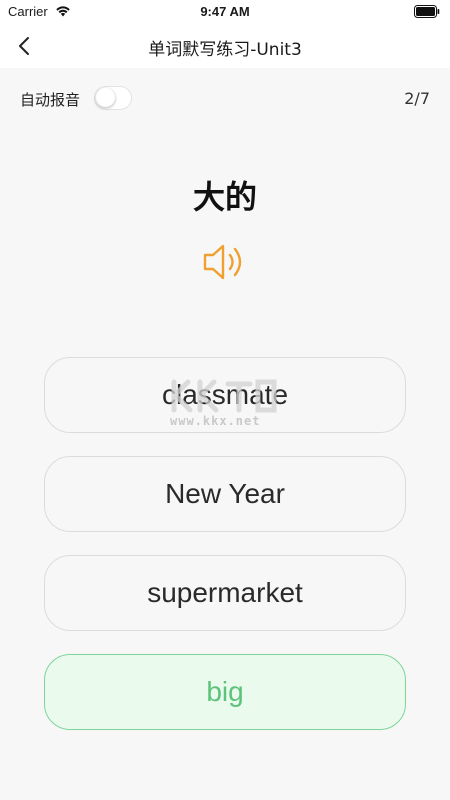  I want to click on toggle-knob, so click(105, 97).